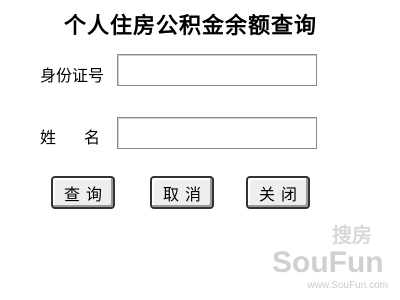 The height and width of the screenshot is (300, 400). What do you see at coordinates (182, 192) in the screenshot?
I see `cancel-button: 取消` at bounding box center [182, 192].